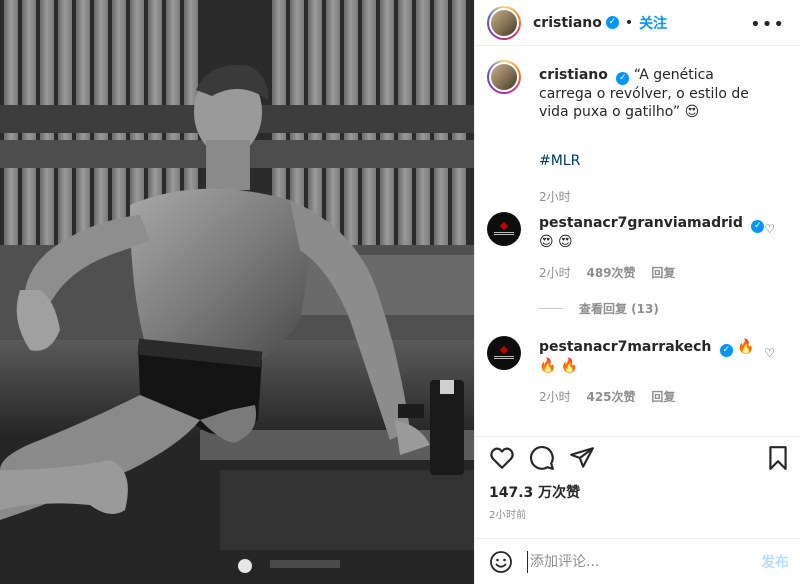  What do you see at coordinates (637, 23) in the screenshot?
I see `post-header: cristiano ✓ • 关注 •••` at bounding box center [637, 23].